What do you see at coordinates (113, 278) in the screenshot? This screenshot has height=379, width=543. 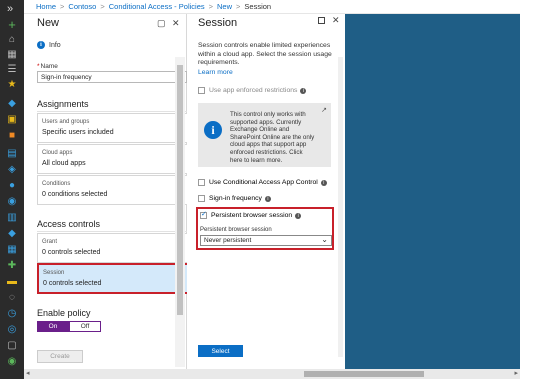 I see `session-blade: Session 0 controls selected >` at bounding box center [113, 278].